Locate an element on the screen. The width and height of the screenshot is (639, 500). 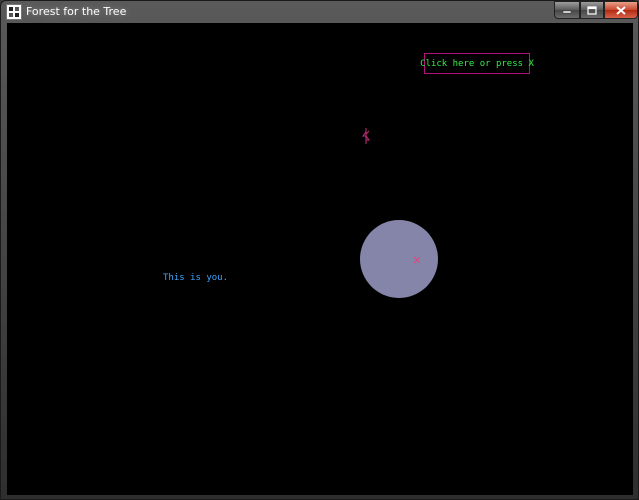
minimize-icon is located at coordinates (567, 12).